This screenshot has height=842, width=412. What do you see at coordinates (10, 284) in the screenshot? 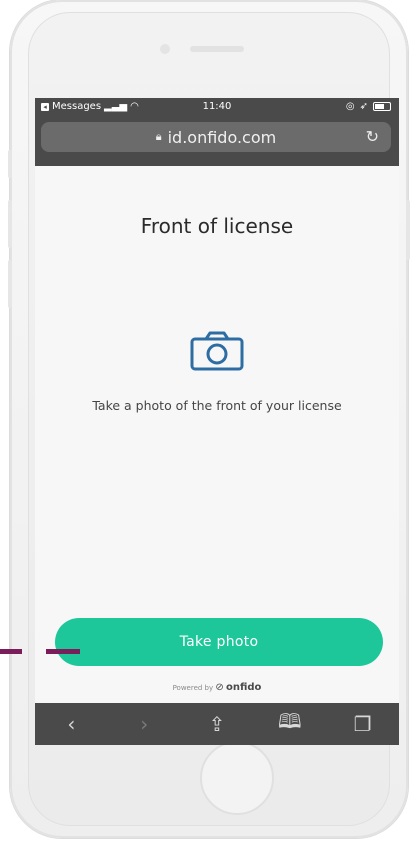
I see `volume-down-key` at bounding box center [10, 284].